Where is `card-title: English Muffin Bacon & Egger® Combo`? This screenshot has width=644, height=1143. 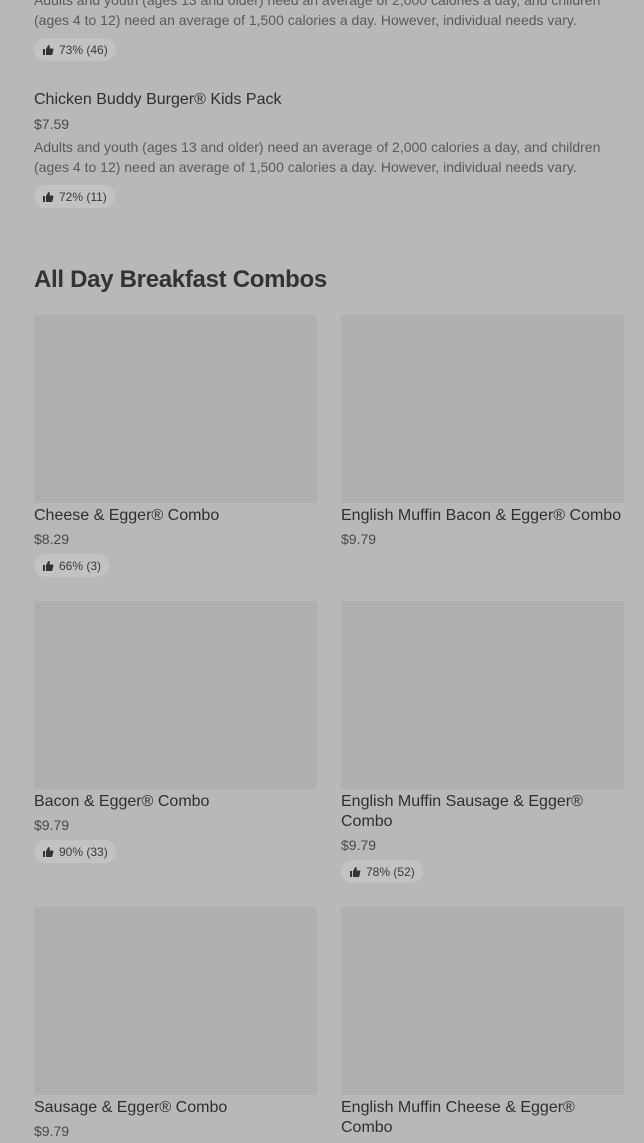 card-title: English Muffin Bacon & Egger® Combo is located at coordinates (481, 515).